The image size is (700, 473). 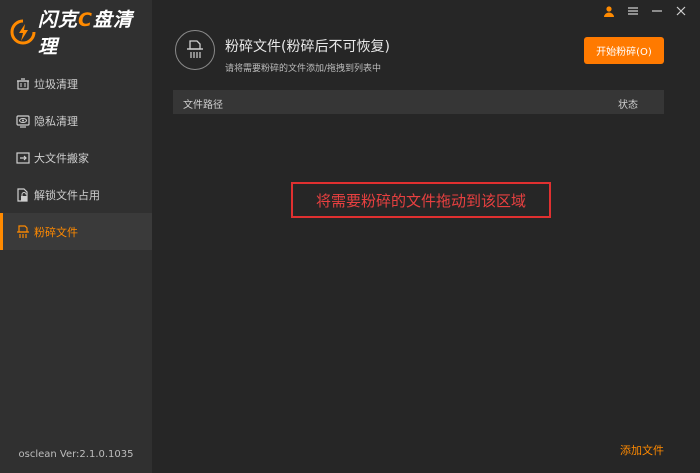 I want to click on eye-icon, so click(x=23, y=121).